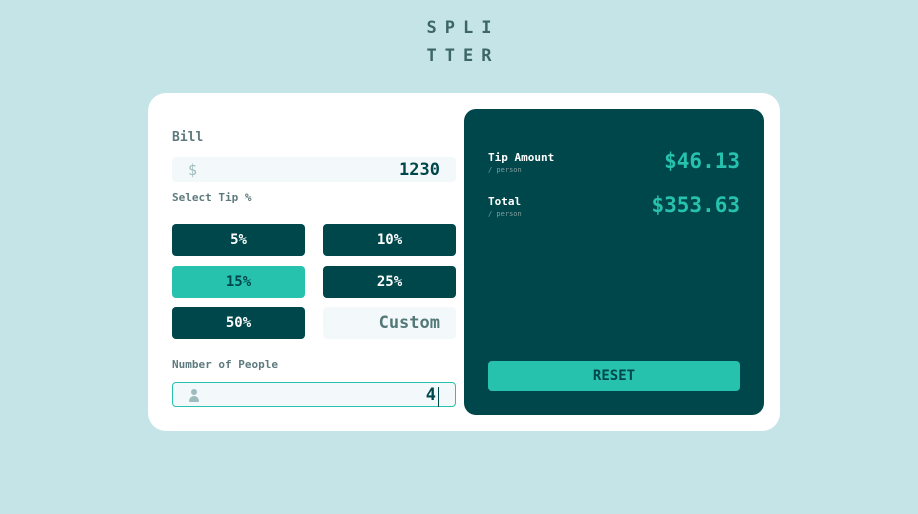 Image resolution: width=918 pixels, height=514 pixels. Describe the element at coordinates (614, 376) in the screenshot. I see `reset-button: RESET` at that location.